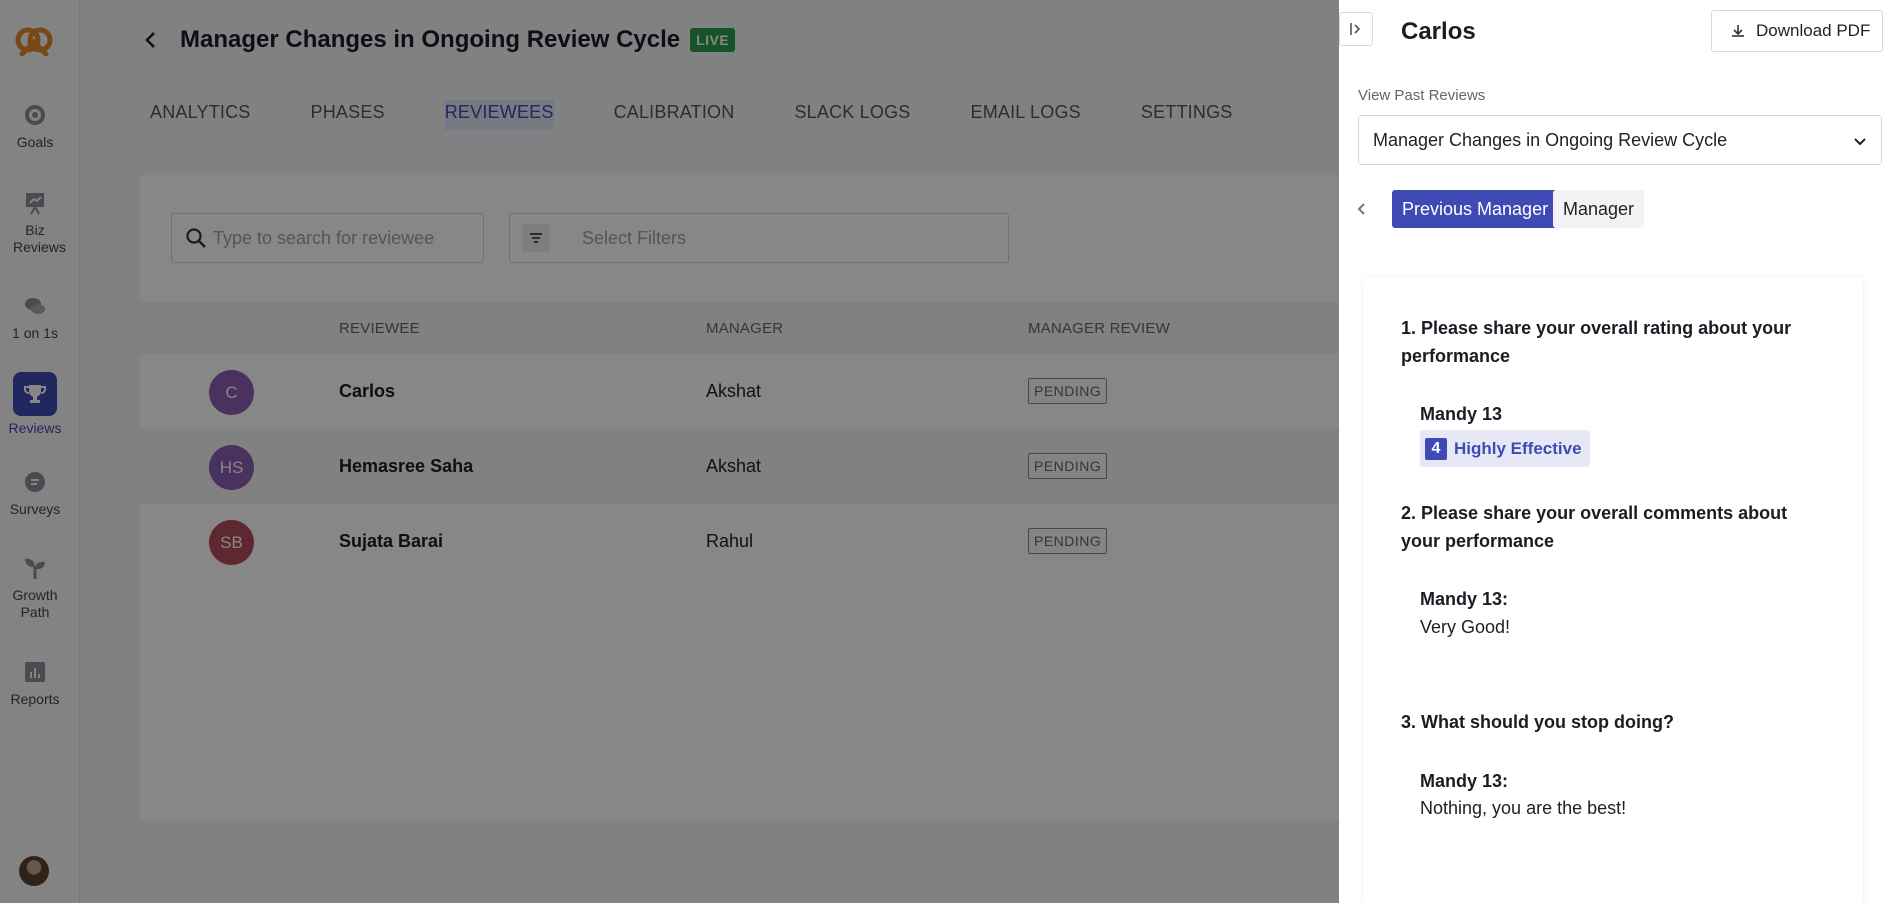 This screenshot has height=903, width=1883. What do you see at coordinates (1465, 627) in the screenshot?
I see `answer-text: Very Good!` at bounding box center [1465, 627].